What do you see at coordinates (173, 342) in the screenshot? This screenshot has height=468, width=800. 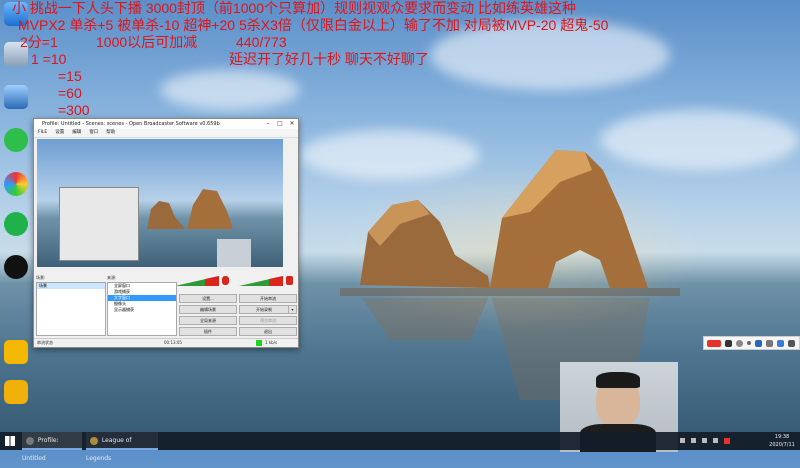 I see `stream-time: 00:13:05` at bounding box center [173, 342].